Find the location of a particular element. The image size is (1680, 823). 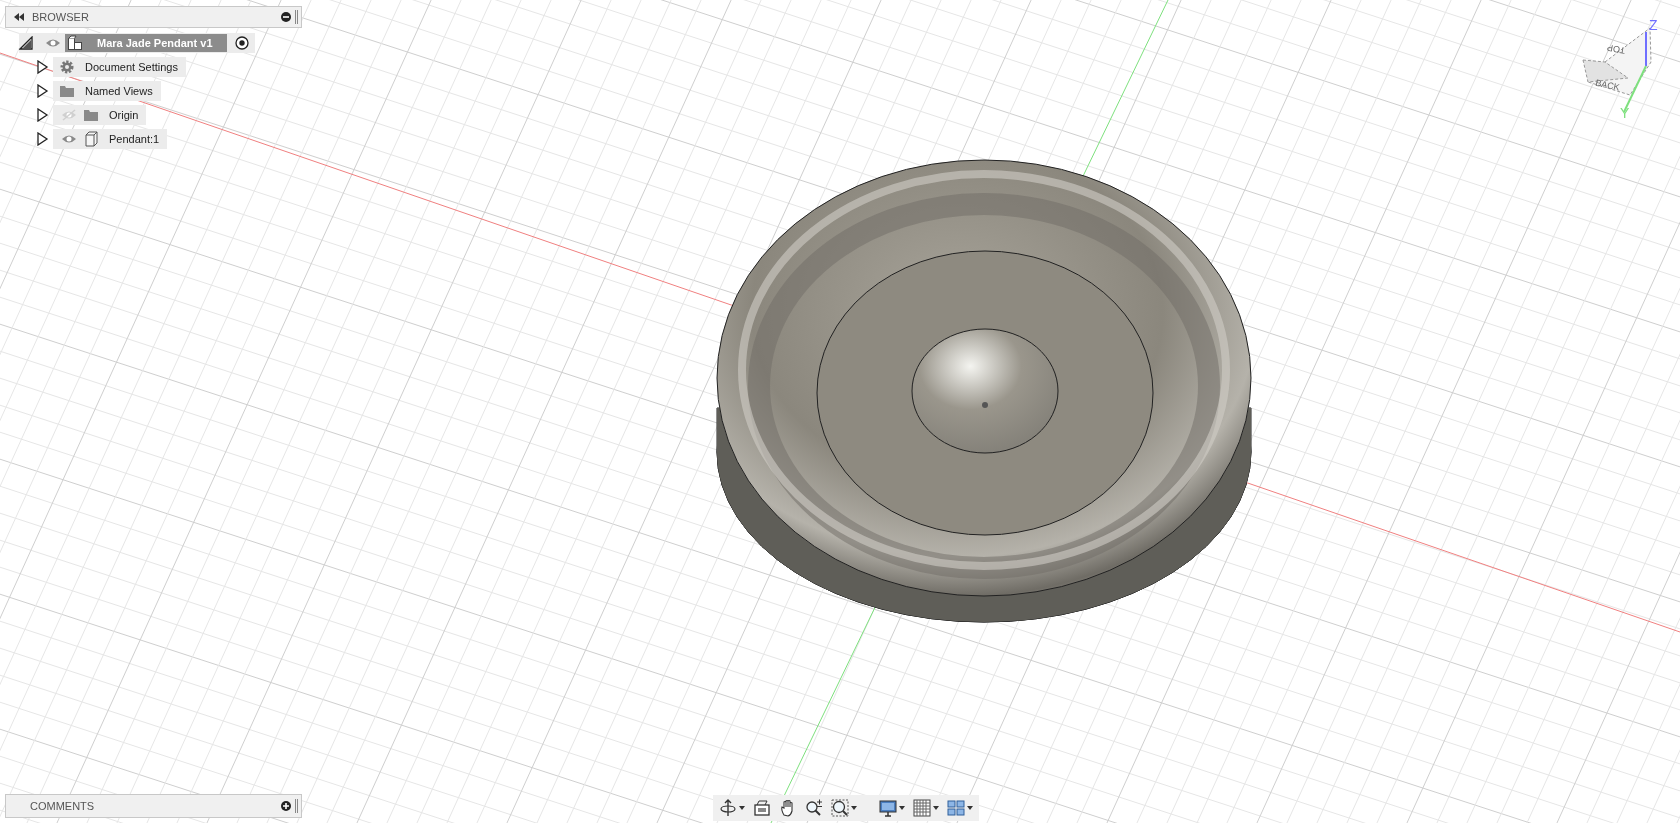

viewports-icon is located at coordinates (956, 808).